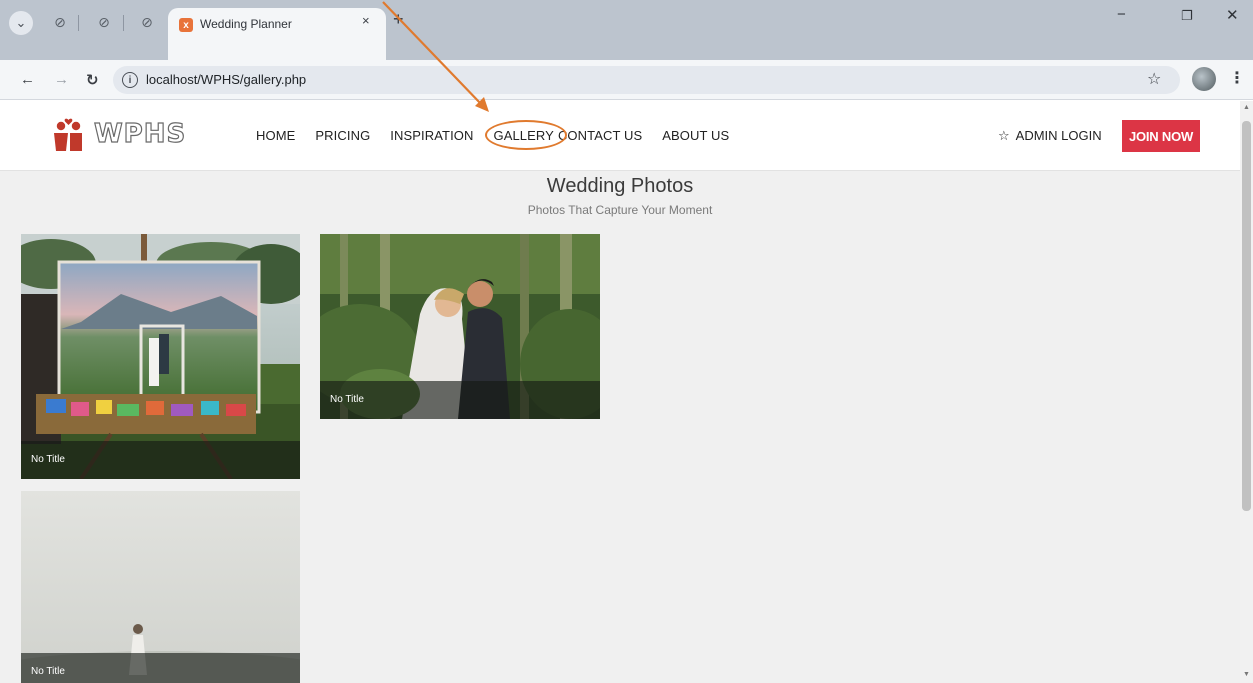  I want to click on page-title: Wedding Photos, so click(620, 186).